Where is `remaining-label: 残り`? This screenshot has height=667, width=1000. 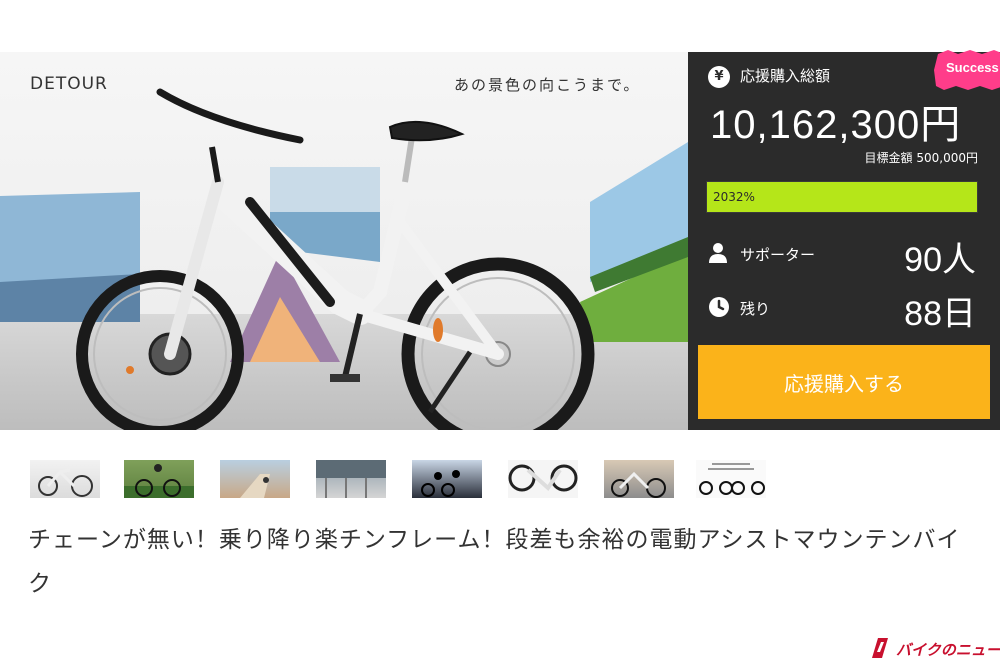 remaining-label: 残り is located at coordinates (755, 309).